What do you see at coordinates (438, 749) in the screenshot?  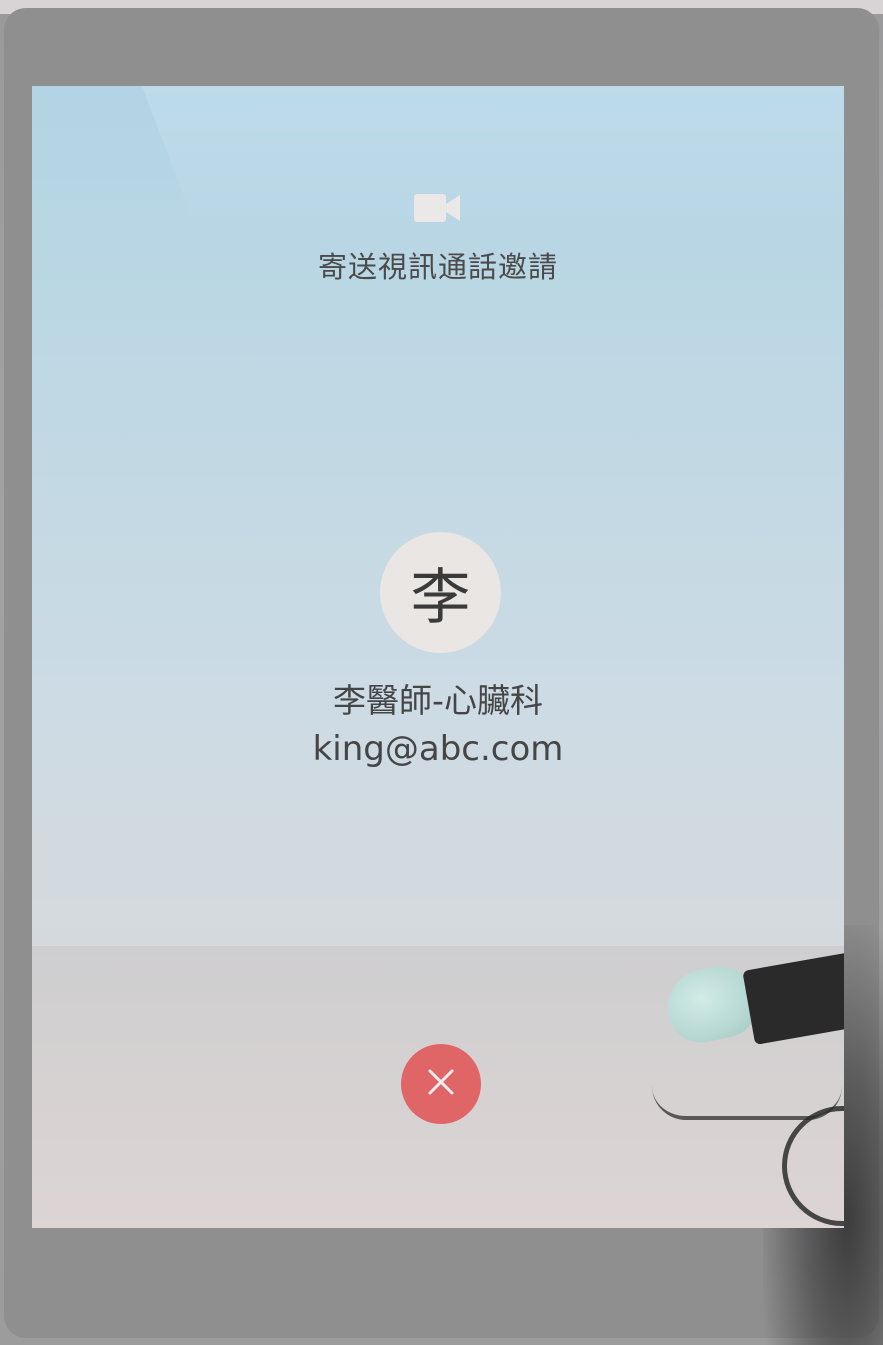 I see `contact-email: king@abc.com` at bounding box center [438, 749].